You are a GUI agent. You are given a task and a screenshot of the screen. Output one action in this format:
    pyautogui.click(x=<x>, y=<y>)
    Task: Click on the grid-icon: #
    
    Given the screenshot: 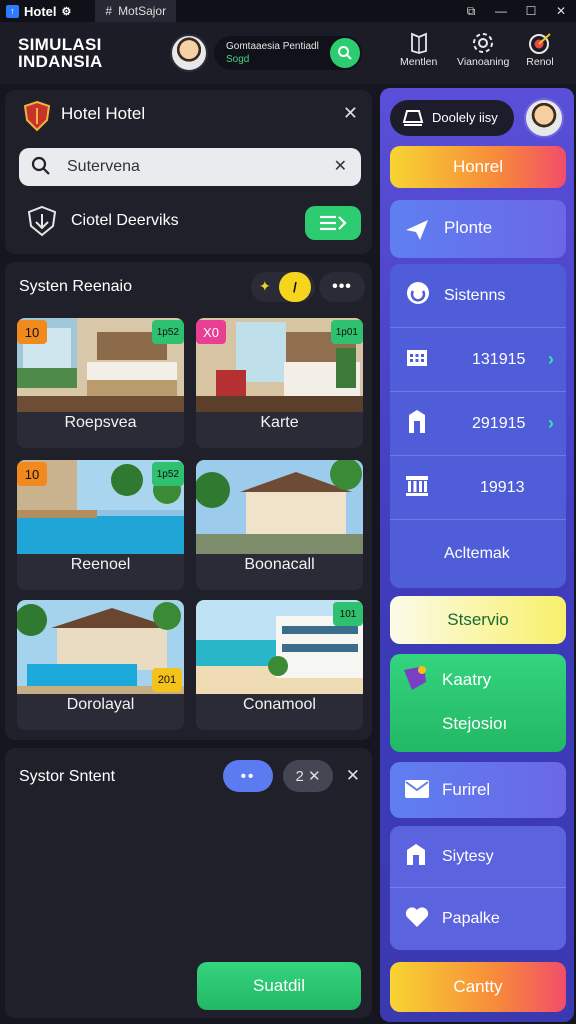 What is the action you would take?
    pyautogui.click(x=109, y=11)
    